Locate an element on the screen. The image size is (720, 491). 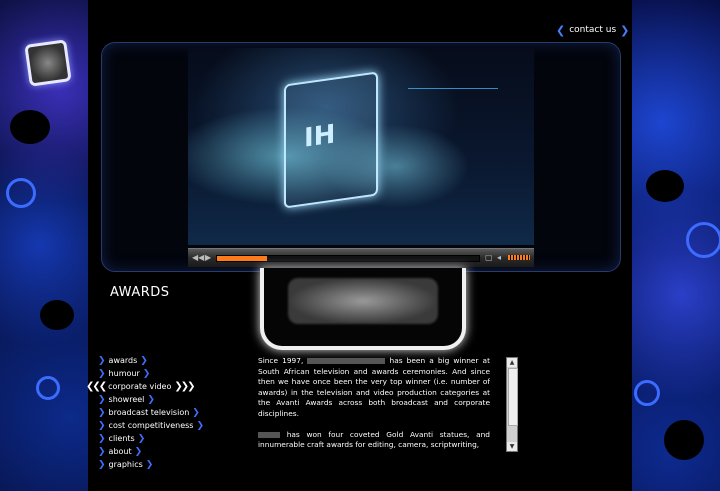
hologram-screen: IH is located at coordinates (331, 140).